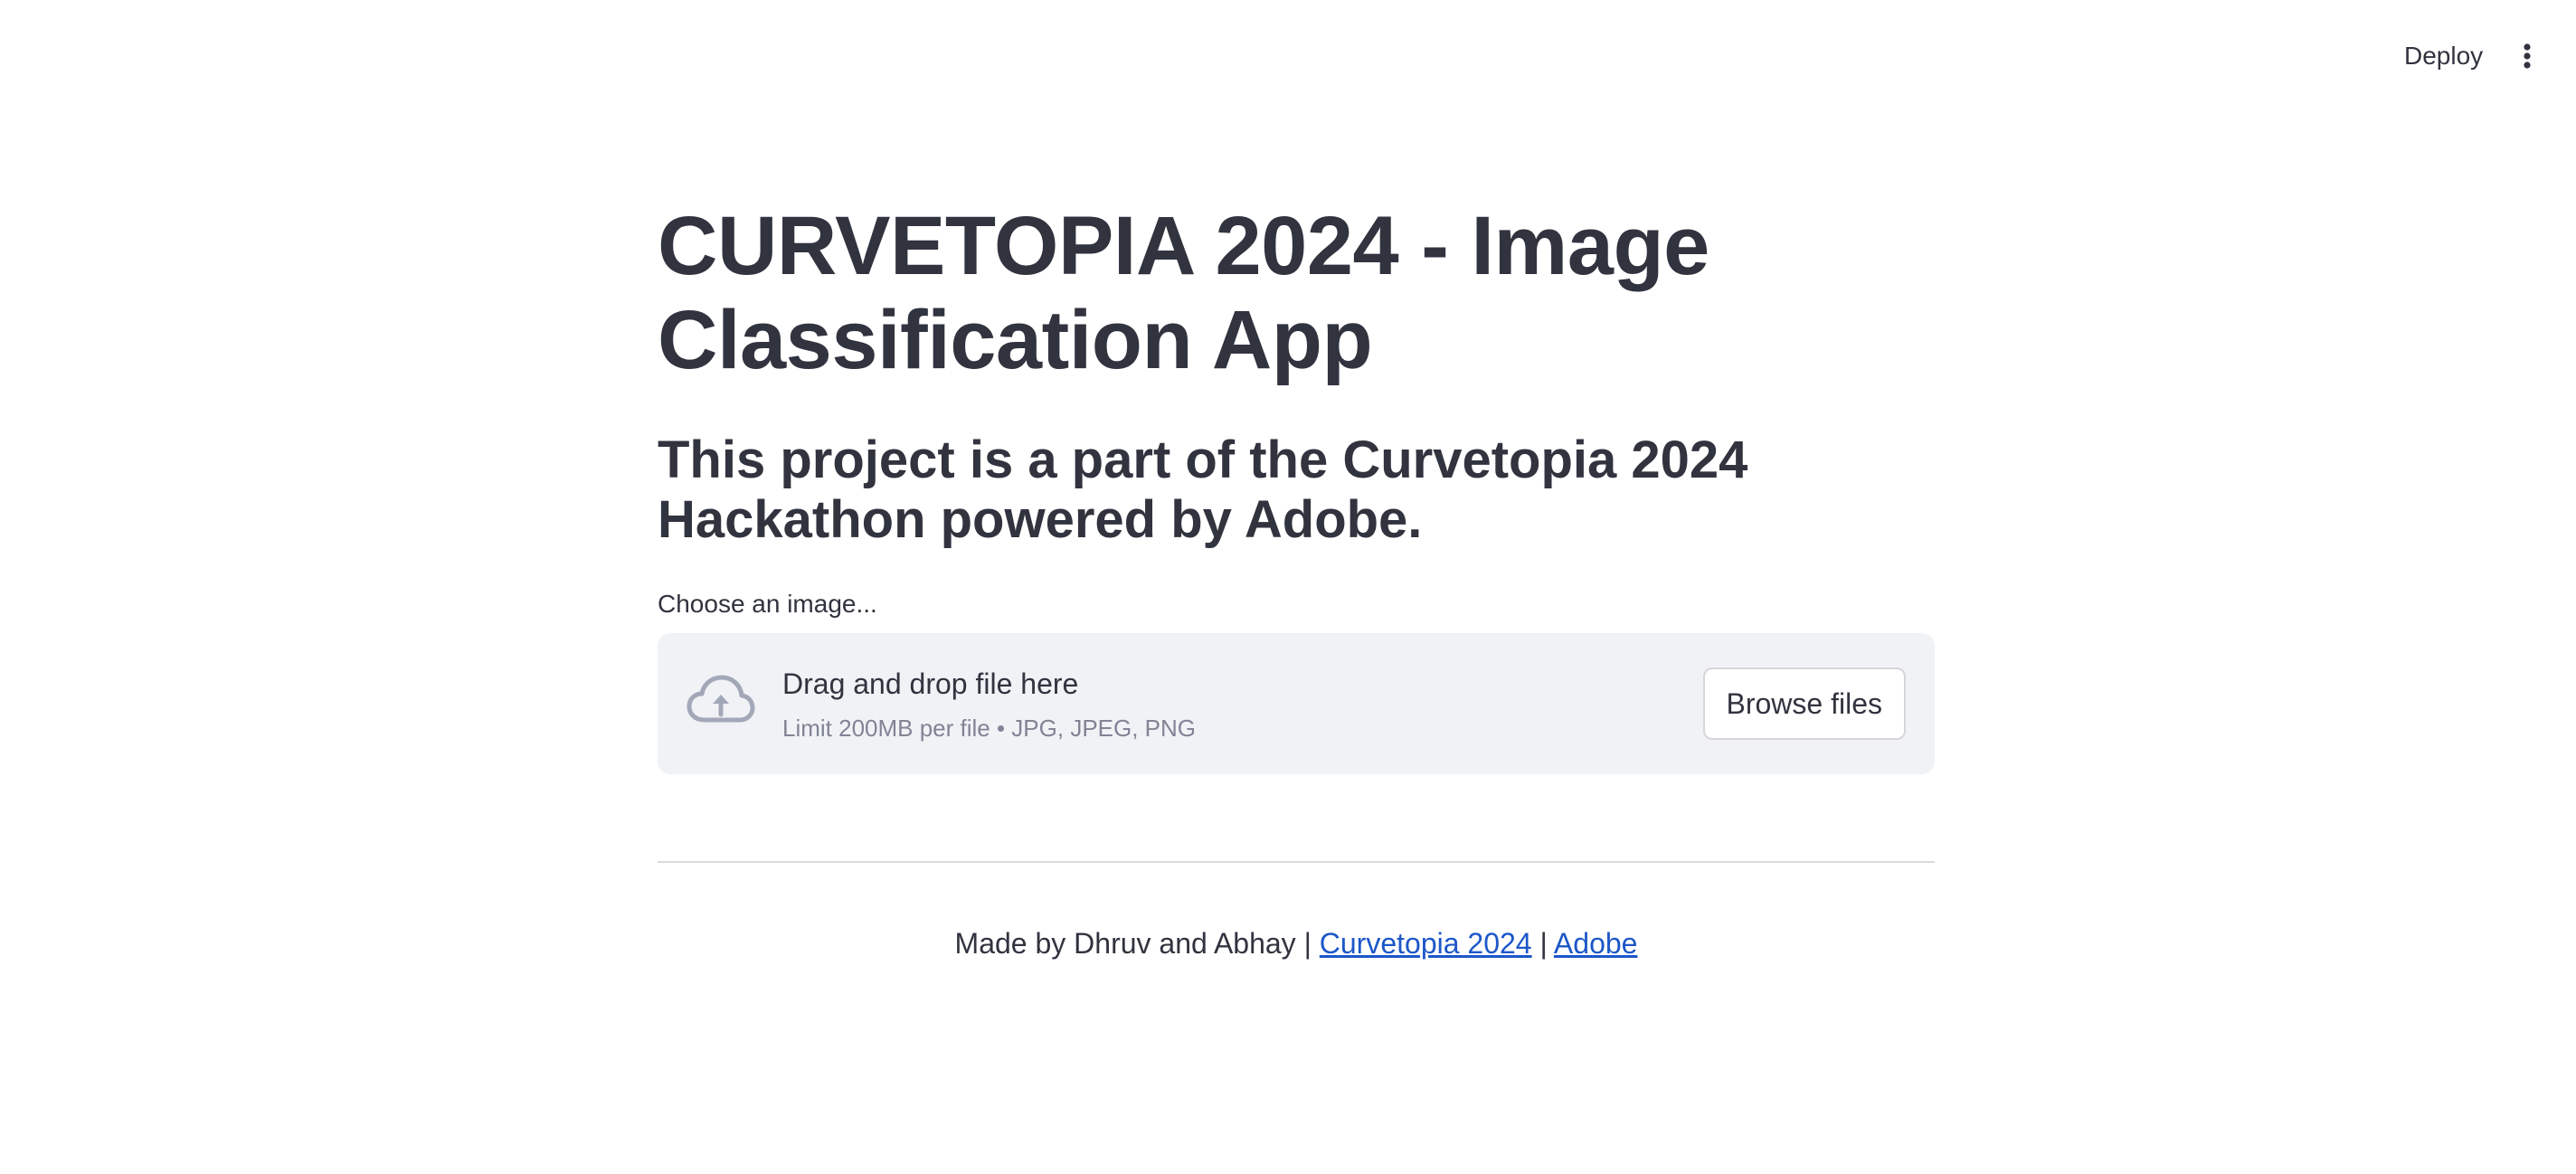 The width and height of the screenshot is (2576, 1174). Describe the element at coordinates (990, 728) in the screenshot. I see `dropzone-file-limit: Limit 200MB per file • JPG, JPEG, PNG` at that location.